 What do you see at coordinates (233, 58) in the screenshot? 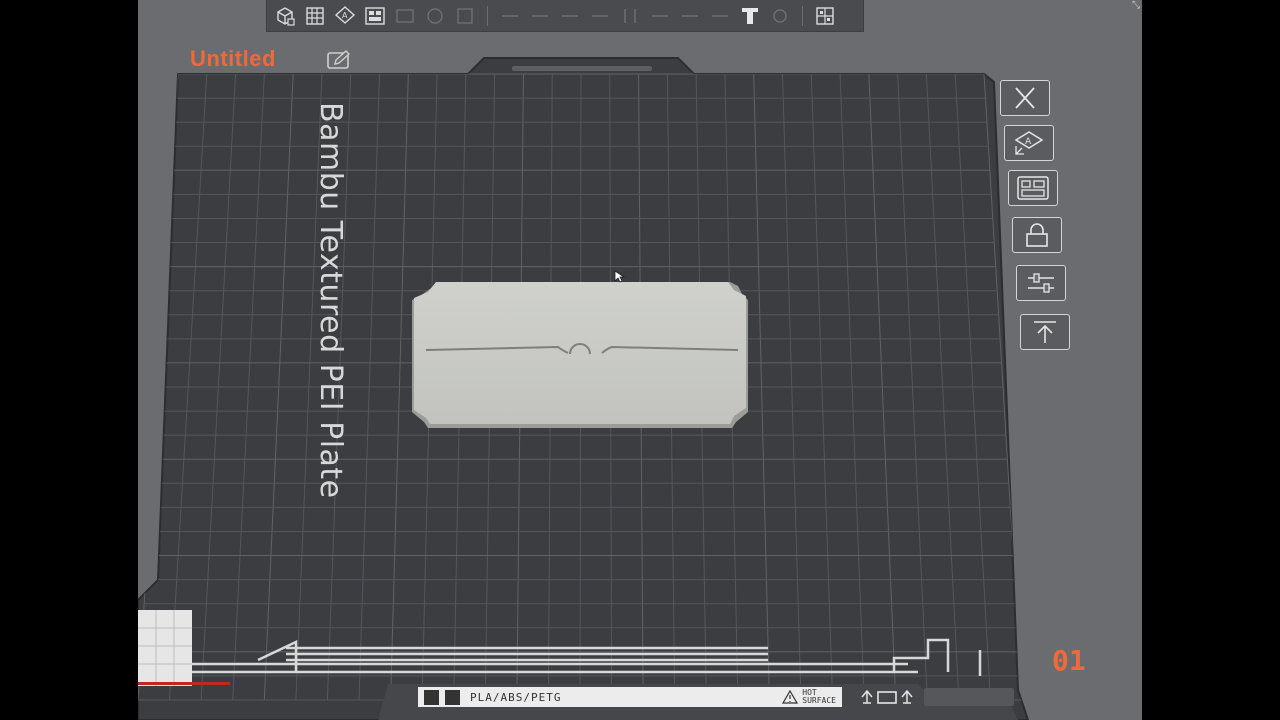
I see `project-title: Untitled` at bounding box center [233, 58].